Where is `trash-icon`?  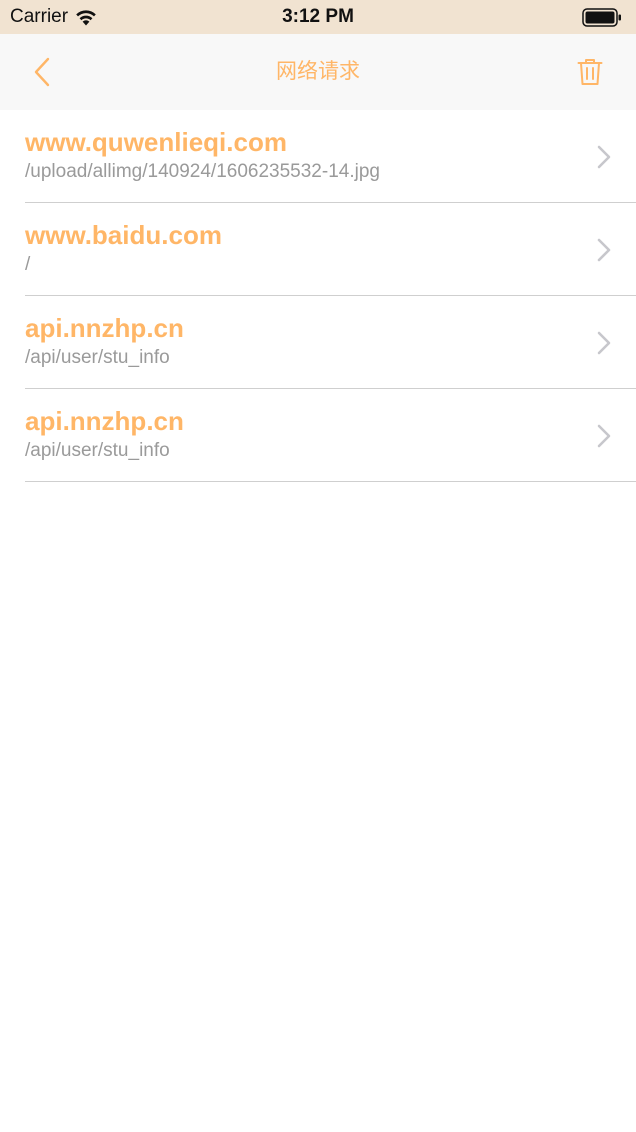 trash-icon is located at coordinates (590, 72).